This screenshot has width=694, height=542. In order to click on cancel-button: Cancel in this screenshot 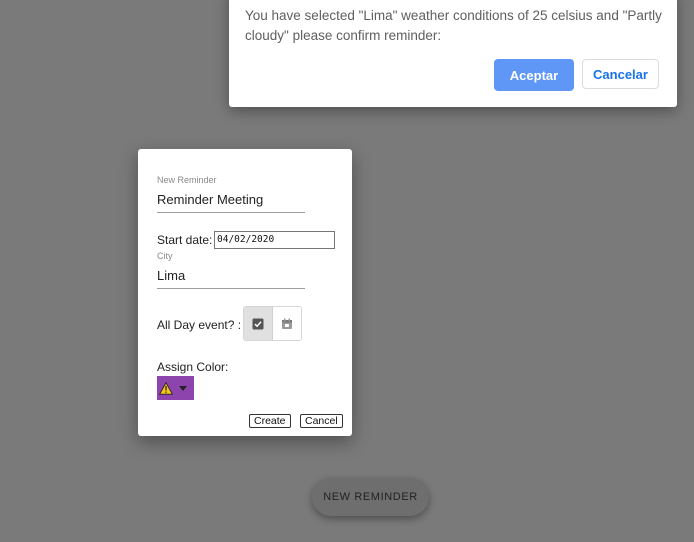, I will do `click(321, 421)`.